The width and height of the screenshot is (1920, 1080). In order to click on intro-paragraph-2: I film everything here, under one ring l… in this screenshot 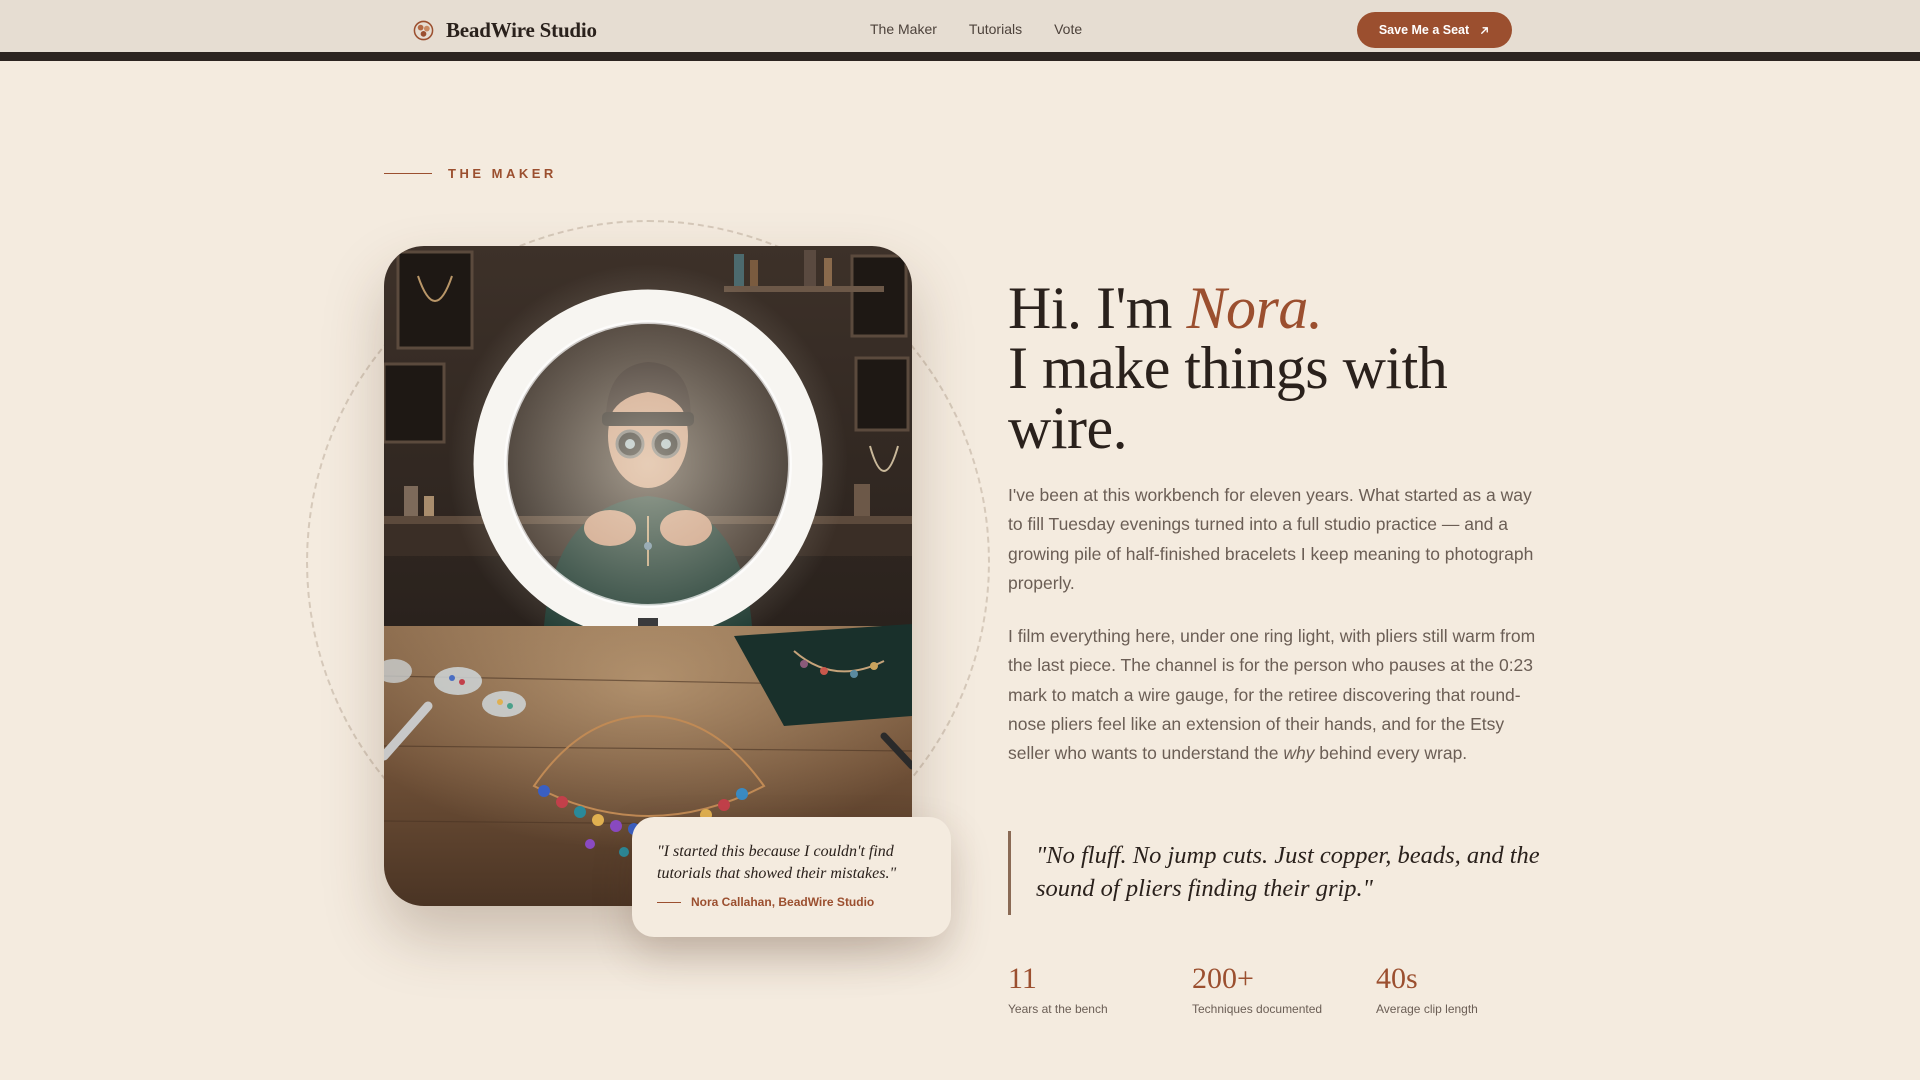, I will do `click(1275, 695)`.